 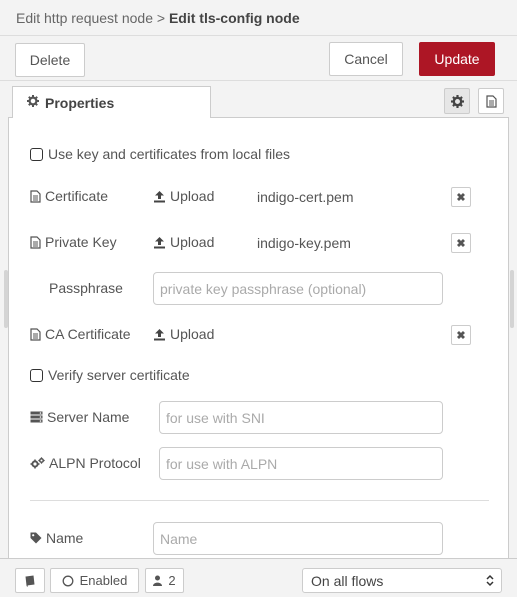 What do you see at coordinates (305, 197) in the screenshot?
I see `certificate-filename: indigo-cert.pem` at bounding box center [305, 197].